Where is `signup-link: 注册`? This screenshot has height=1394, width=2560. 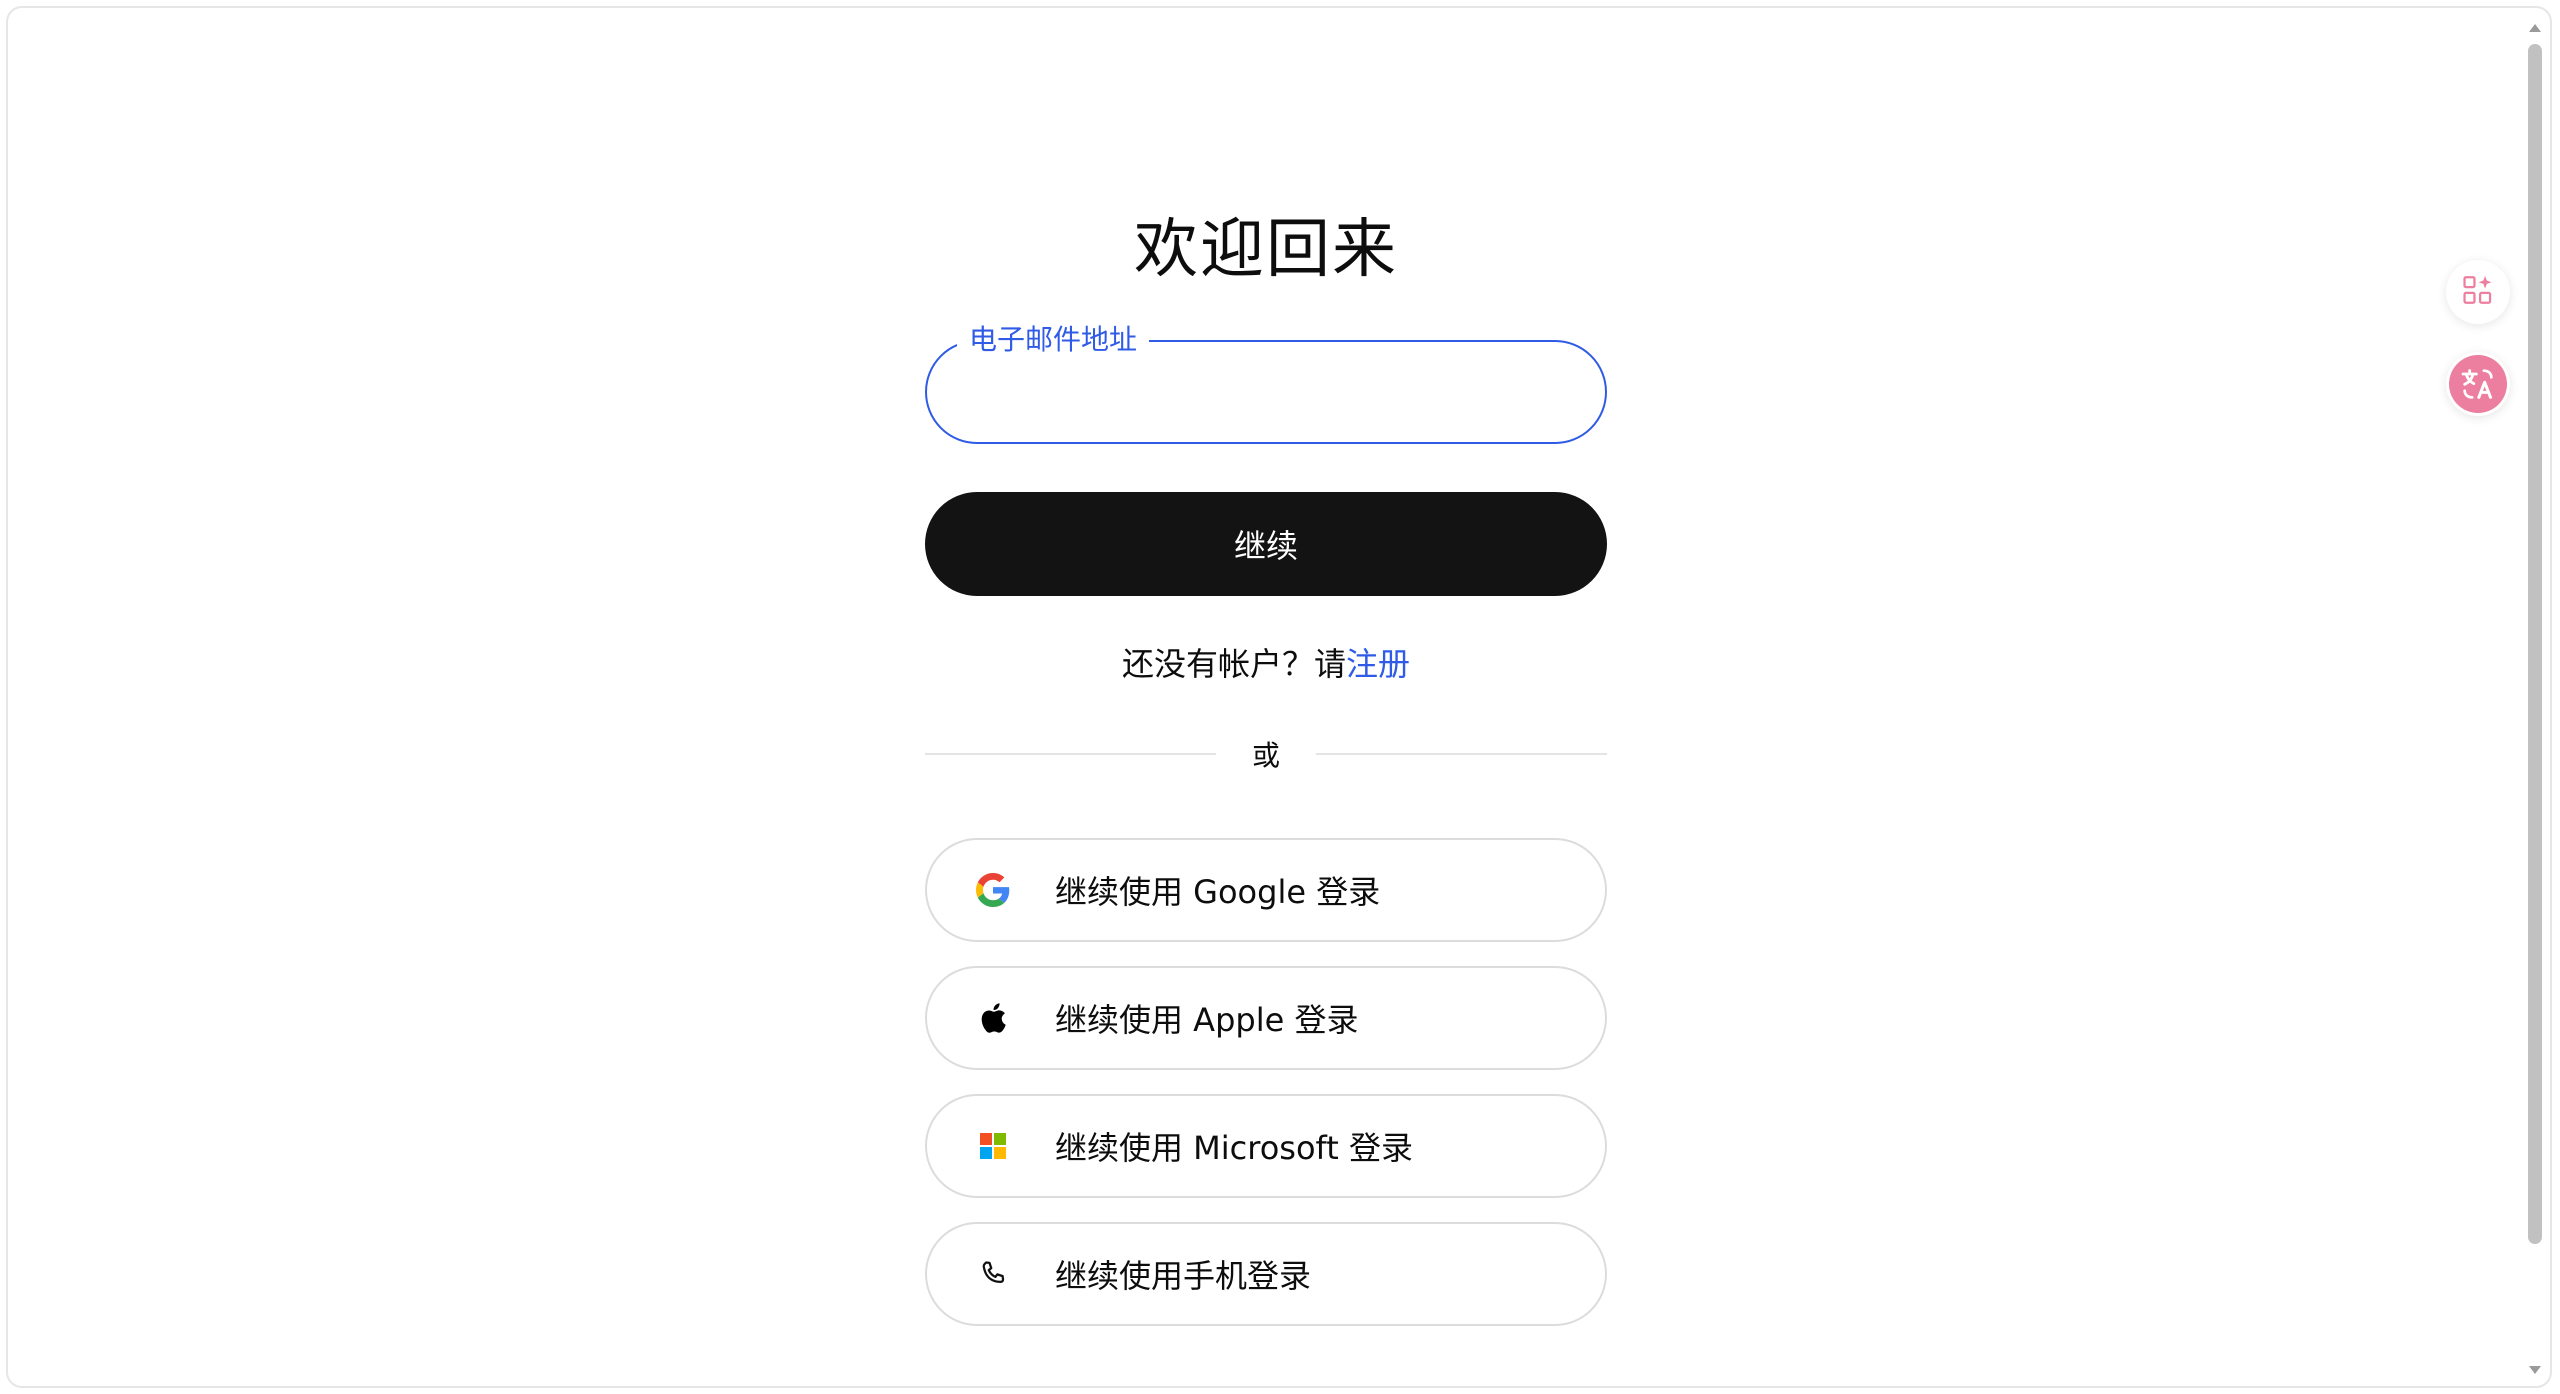 signup-link: 注册 is located at coordinates (1378, 664).